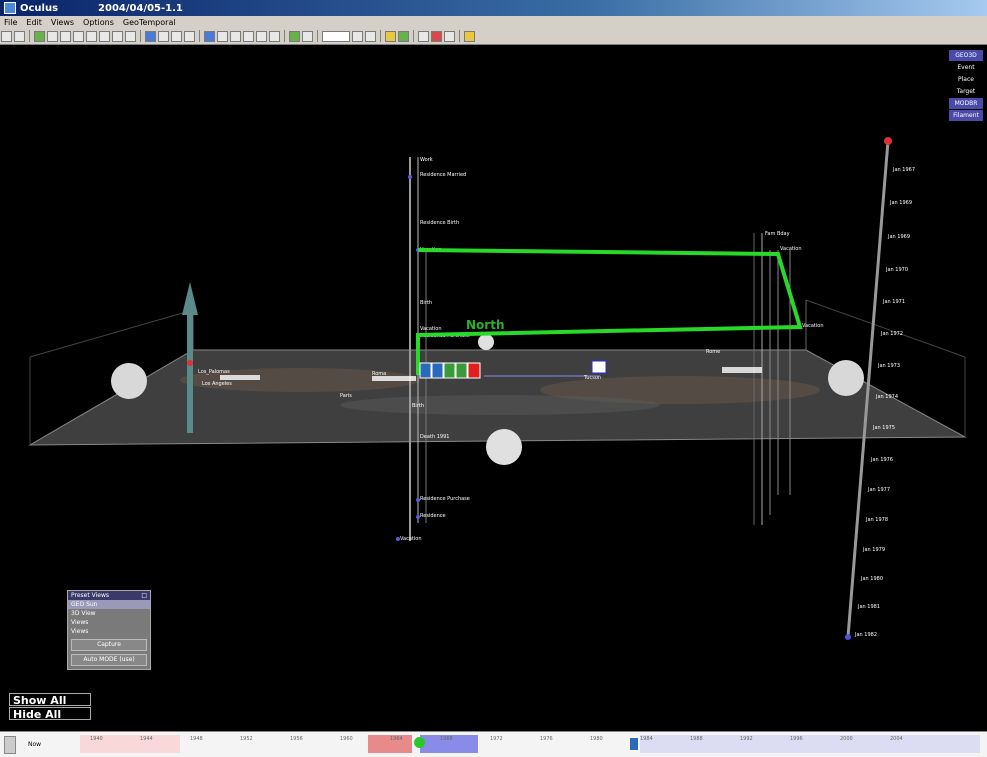 The image size is (987, 757). Describe the element at coordinates (469, 36) in the screenshot. I see `settings-icon` at that location.